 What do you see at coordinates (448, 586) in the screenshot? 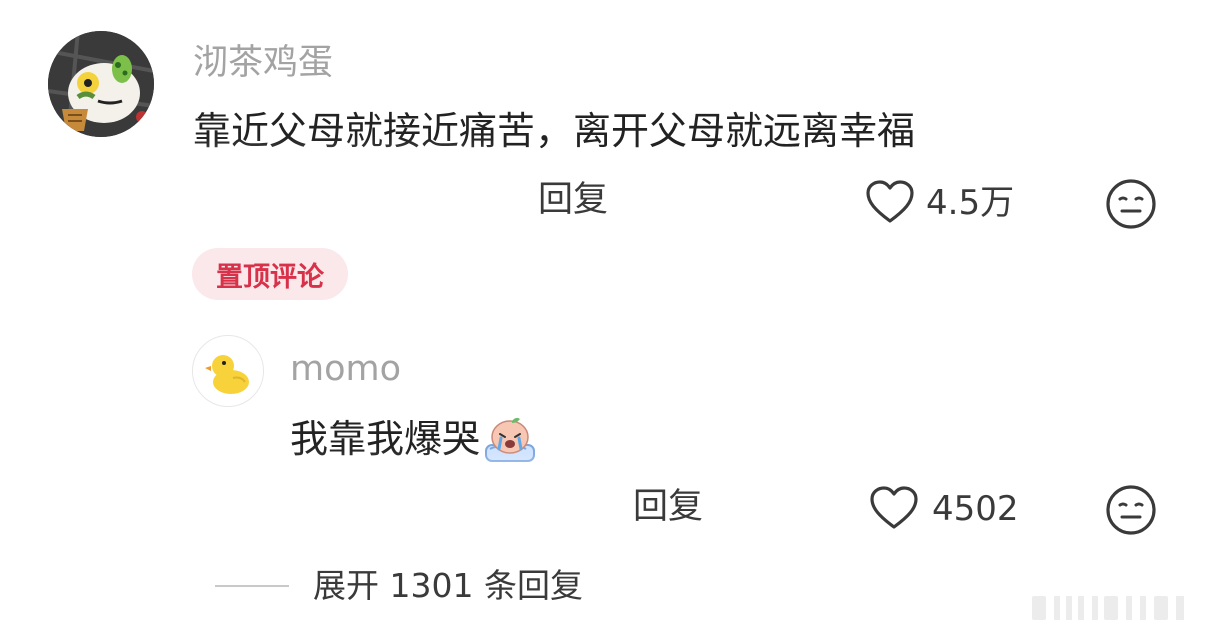
I see `expand-replies-button: 展开 1301 条回复` at bounding box center [448, 586].